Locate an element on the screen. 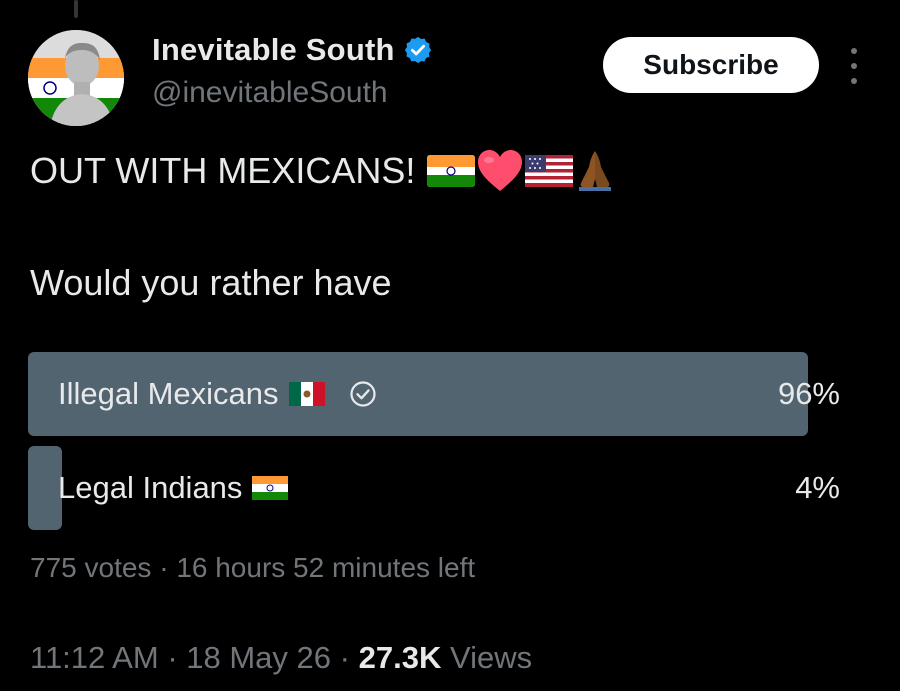 The width and height of the screenshot is (900, 691). thread-connector-line is located at coordinates (76, 9).